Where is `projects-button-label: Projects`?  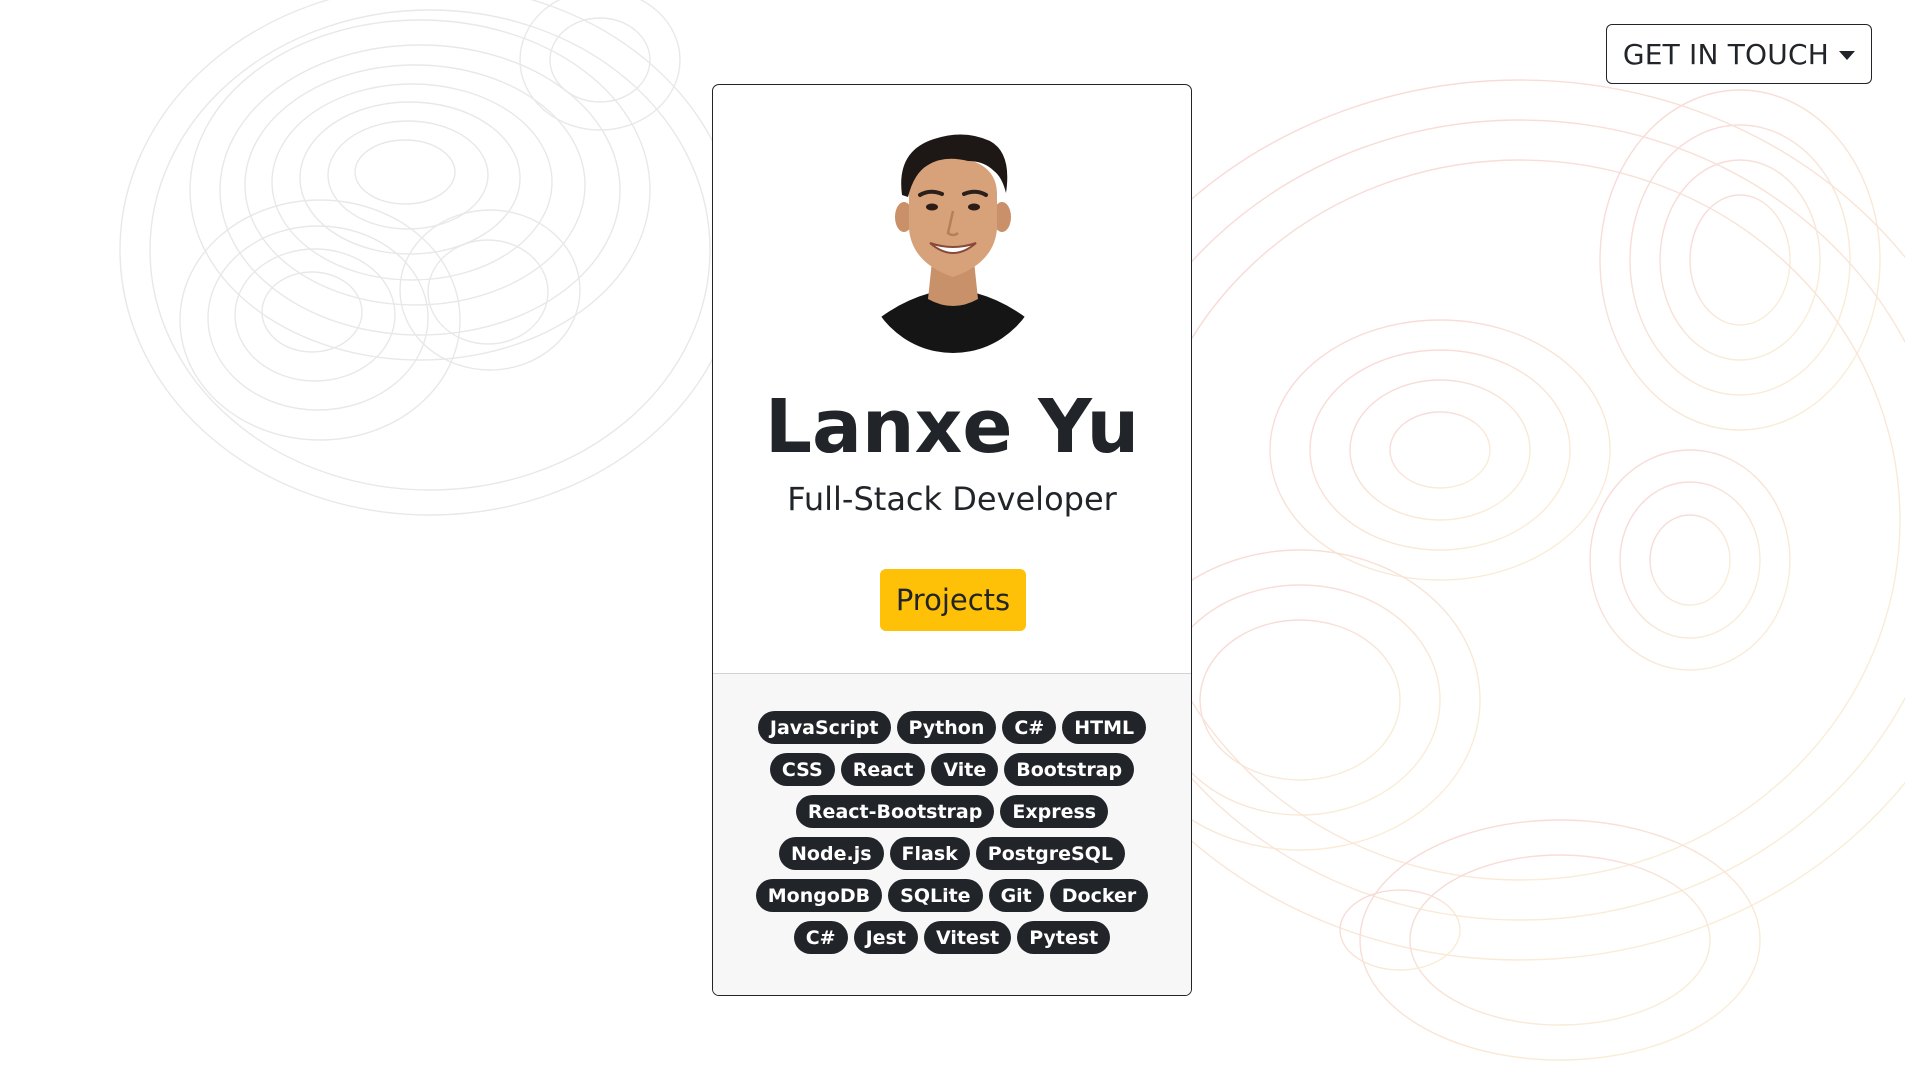
projects-button-label: Projects is located at coordinates (953, 600).